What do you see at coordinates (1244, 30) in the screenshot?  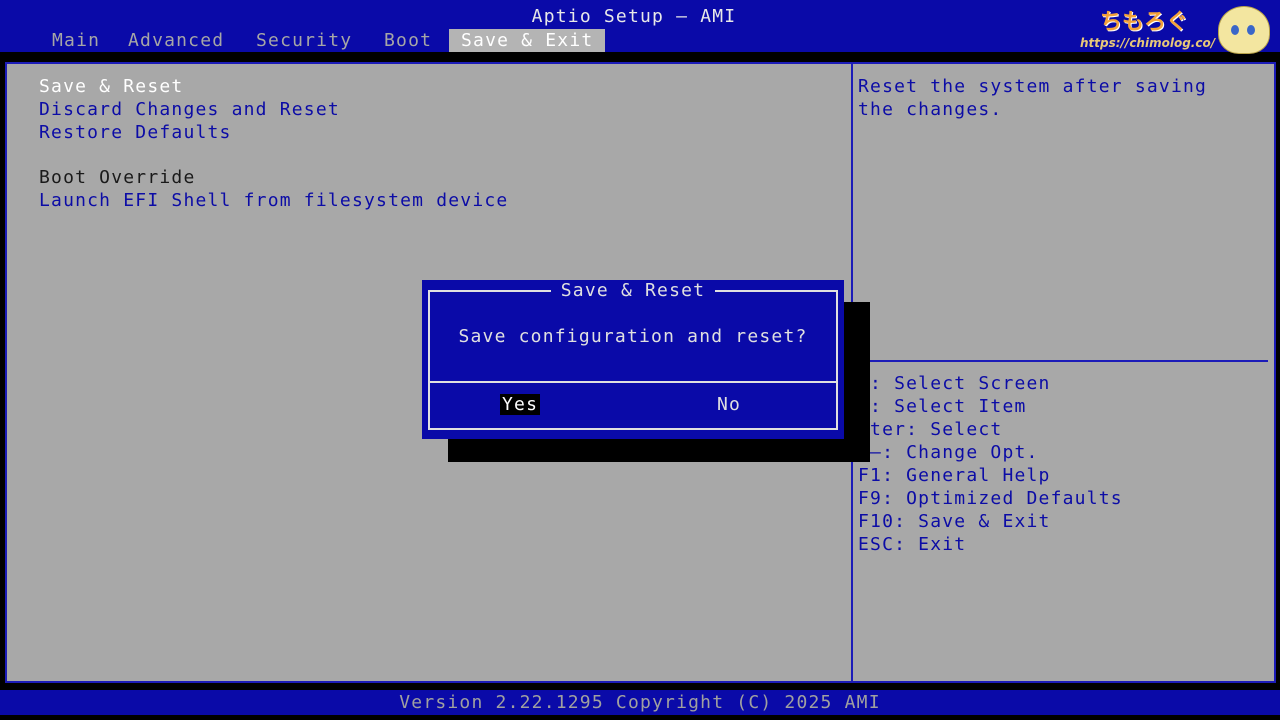 I see `mascot-icon` at bounding box center [1244, 30].